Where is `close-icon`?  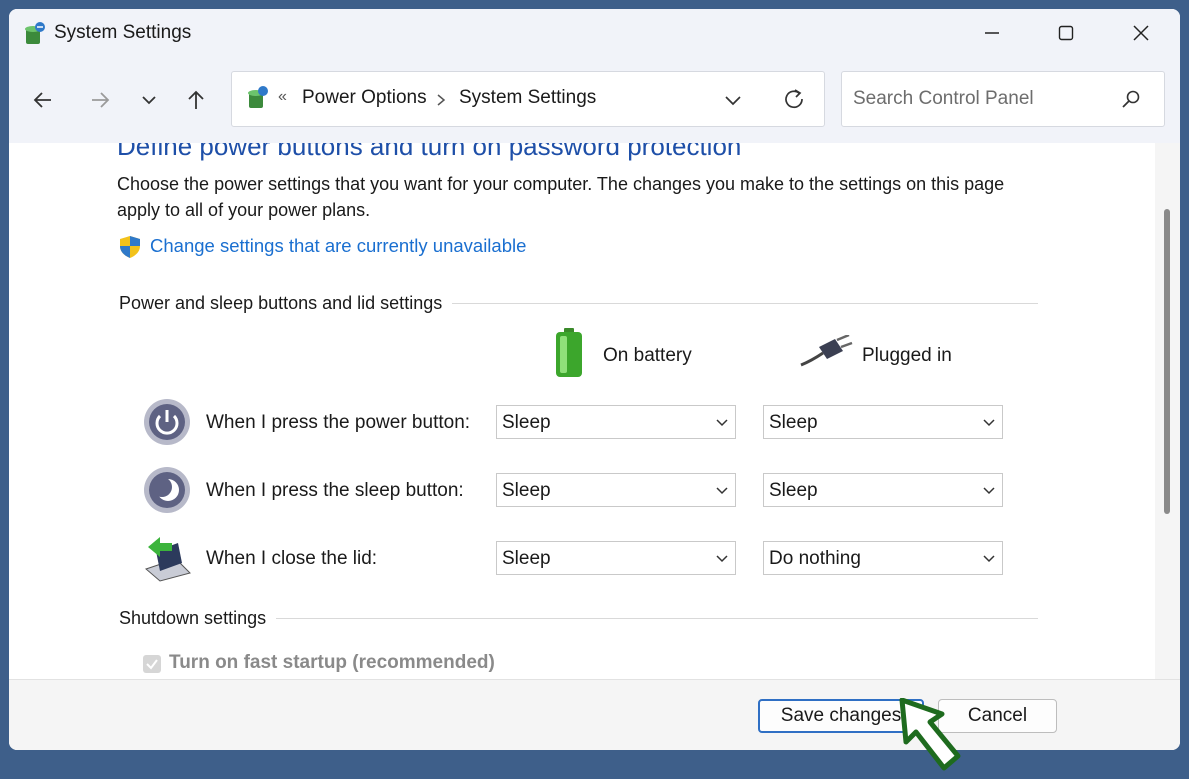
close-icon is located at coordinates (1141, 33).